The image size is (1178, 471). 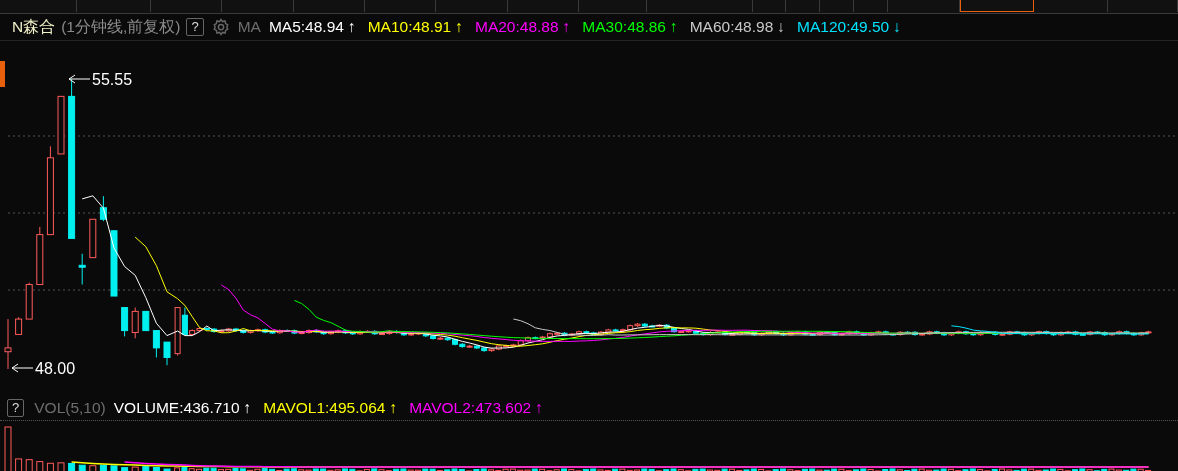 I want to click on moving-average-value: MA120:49.50, so click(x=843, y=27).